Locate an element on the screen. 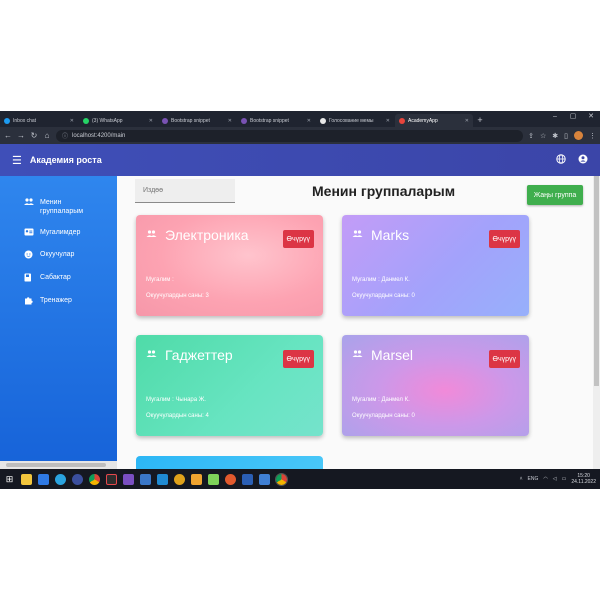 The width and height of the screenshot is (600, 600). profile-avatar is located at coordinates (578, 135).